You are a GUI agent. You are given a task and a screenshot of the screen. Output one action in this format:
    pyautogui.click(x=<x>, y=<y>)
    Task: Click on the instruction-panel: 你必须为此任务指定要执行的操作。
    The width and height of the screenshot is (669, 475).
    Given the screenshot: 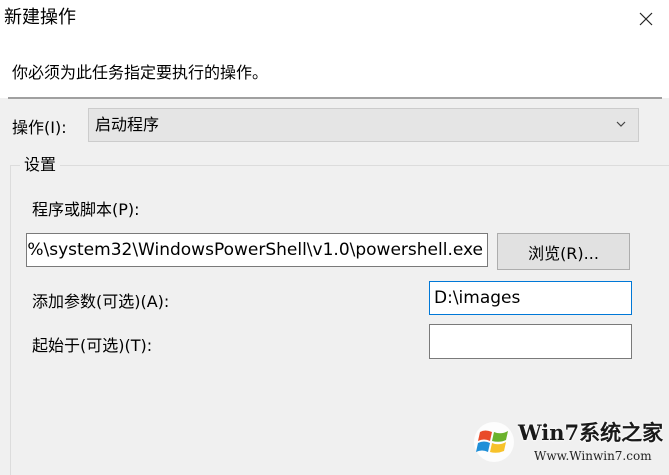 What is the action you would take?
    pyautogui.click(x=334, y=70)
    